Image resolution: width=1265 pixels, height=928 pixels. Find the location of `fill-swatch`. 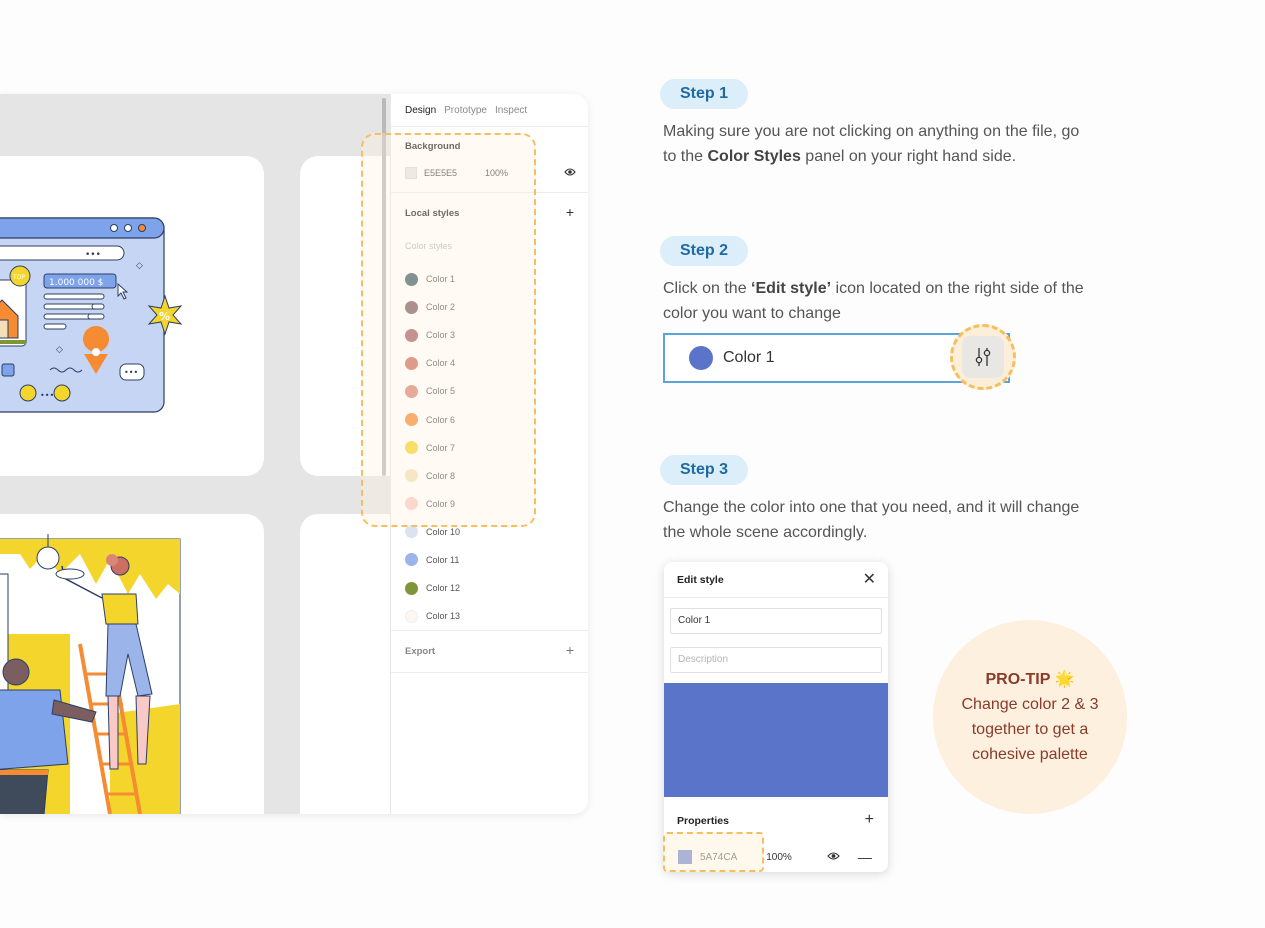

fill-swatch is located at coordinates (685, 857).